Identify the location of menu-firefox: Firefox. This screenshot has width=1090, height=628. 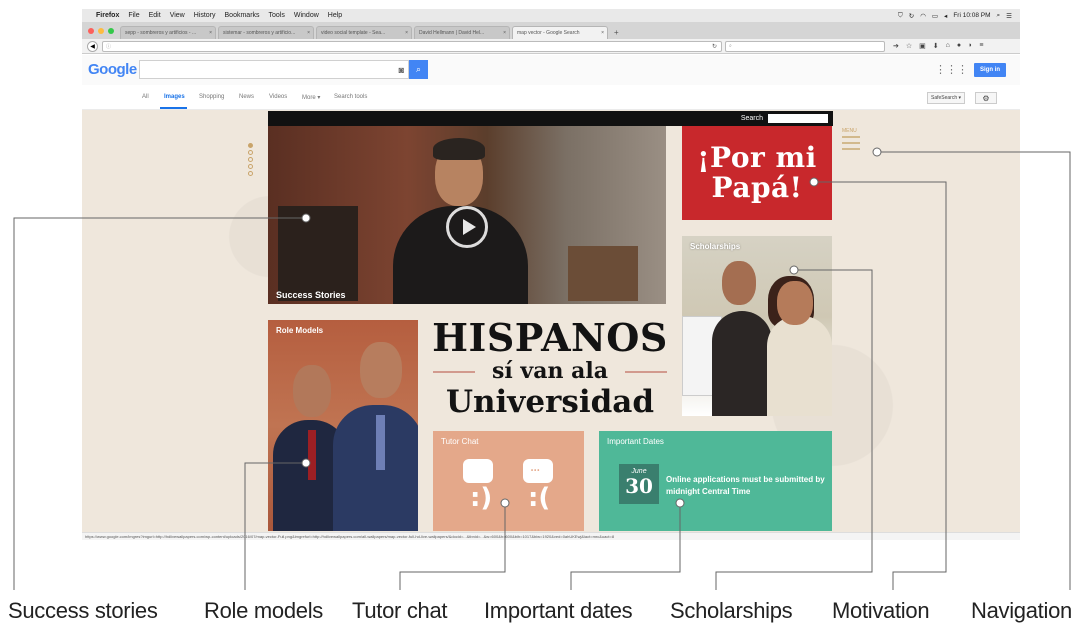
(107, 15).